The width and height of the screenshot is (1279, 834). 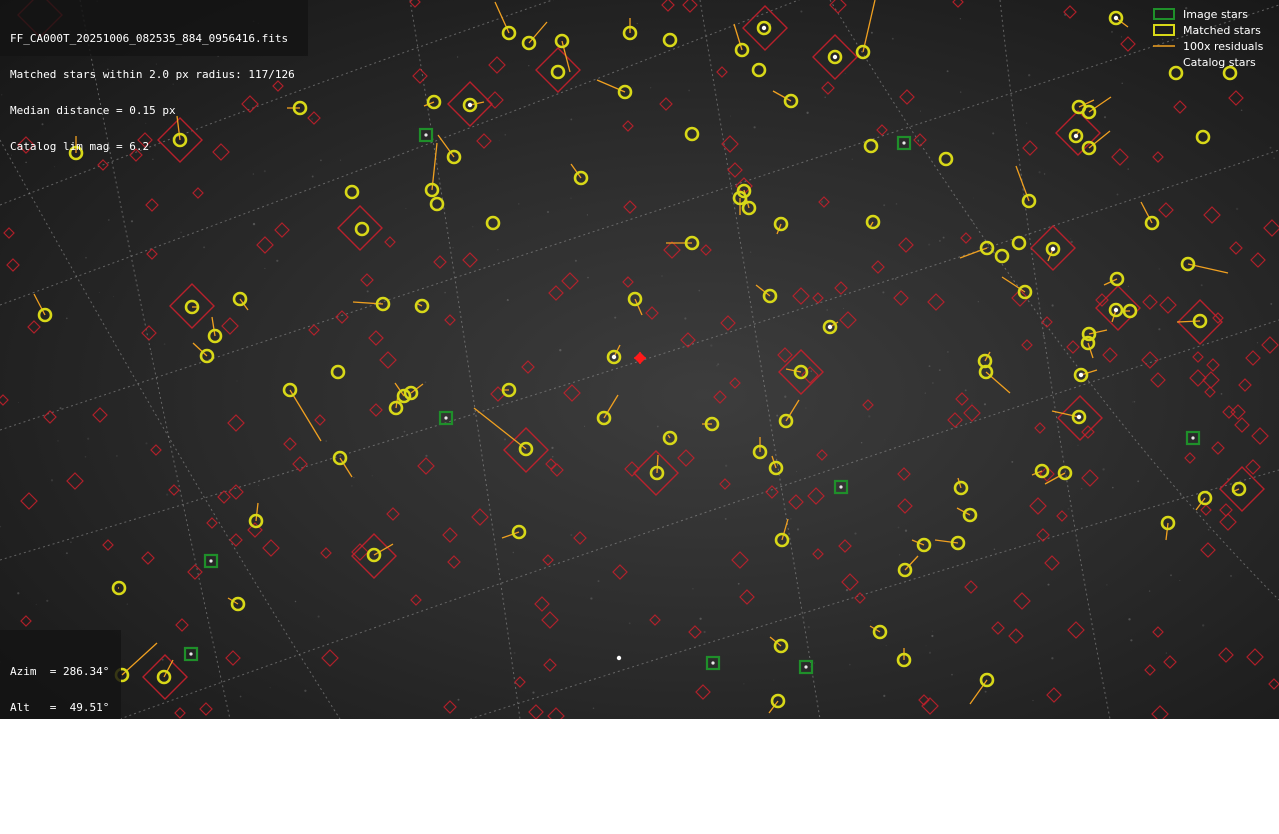 What do you see at coordinates (93, 110) in the screenshot?
I see `median-distance: Median distance = 0.15 px` at bounding box center [93, 110].